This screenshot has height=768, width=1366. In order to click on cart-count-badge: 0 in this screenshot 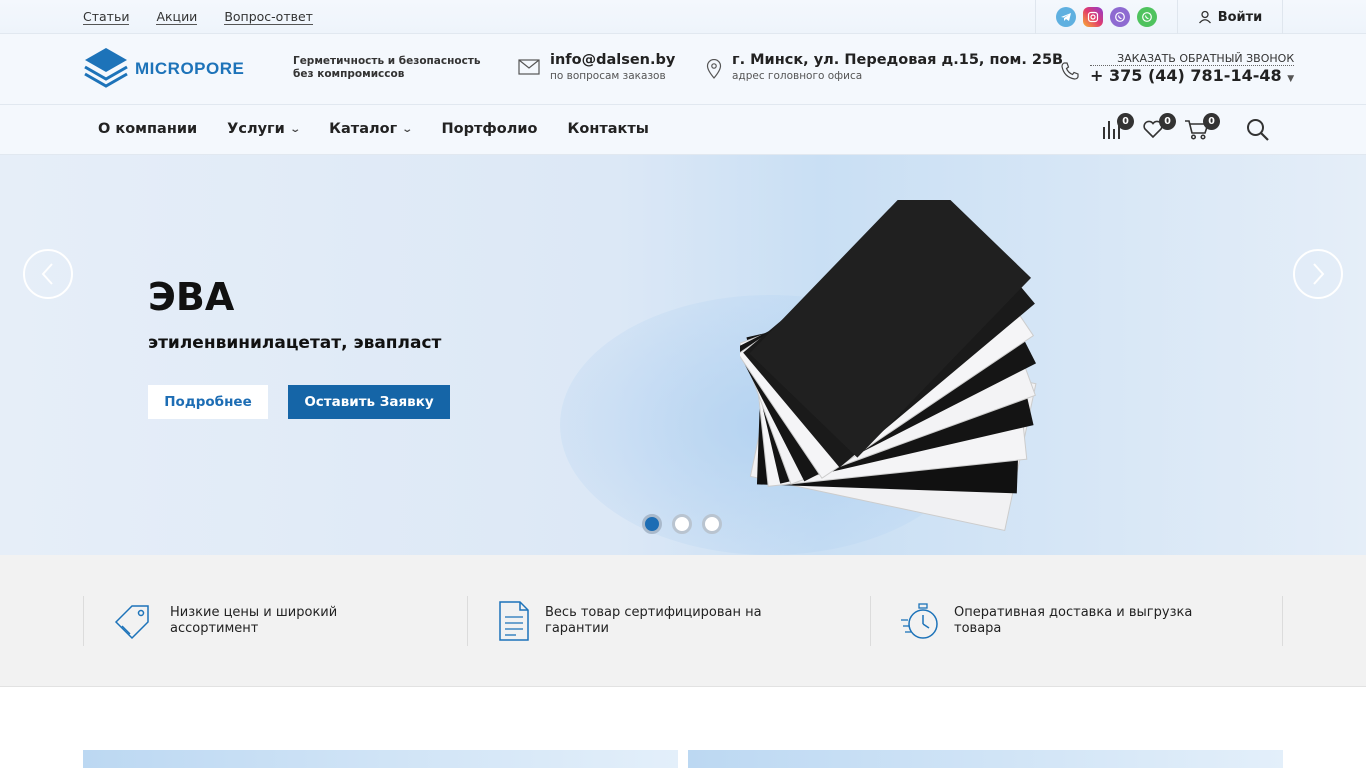, I will do `click(1211, 121)`.